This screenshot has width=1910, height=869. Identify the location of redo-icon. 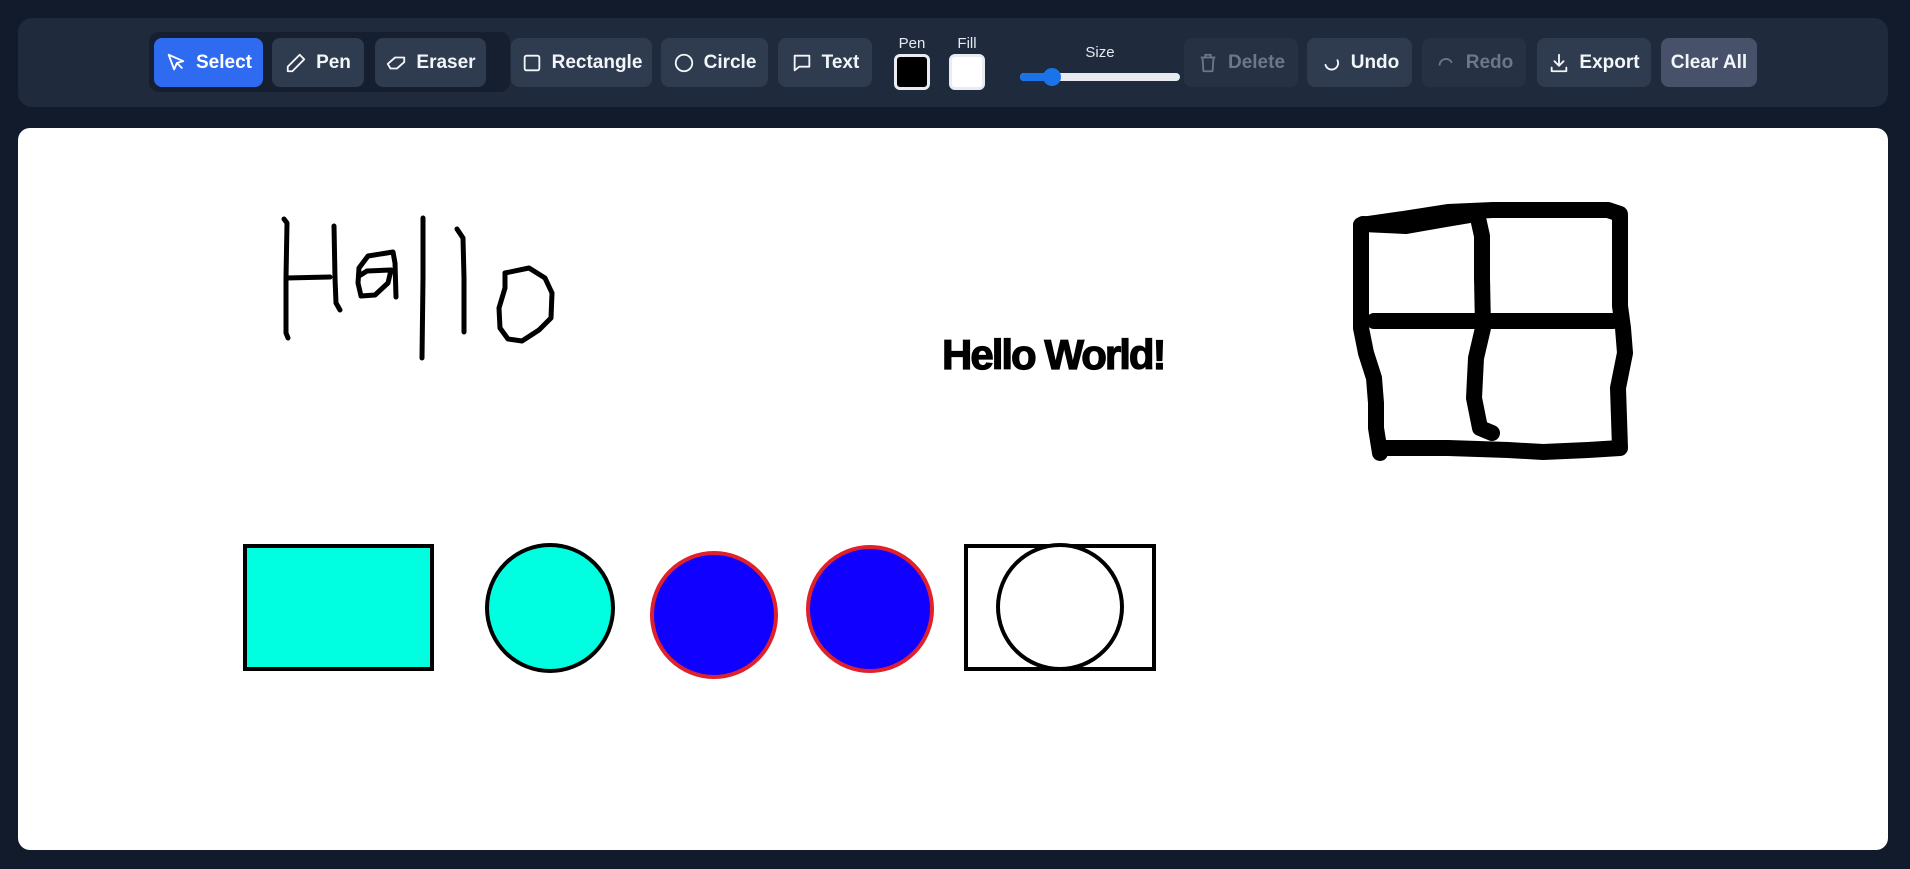
(1445, 61).